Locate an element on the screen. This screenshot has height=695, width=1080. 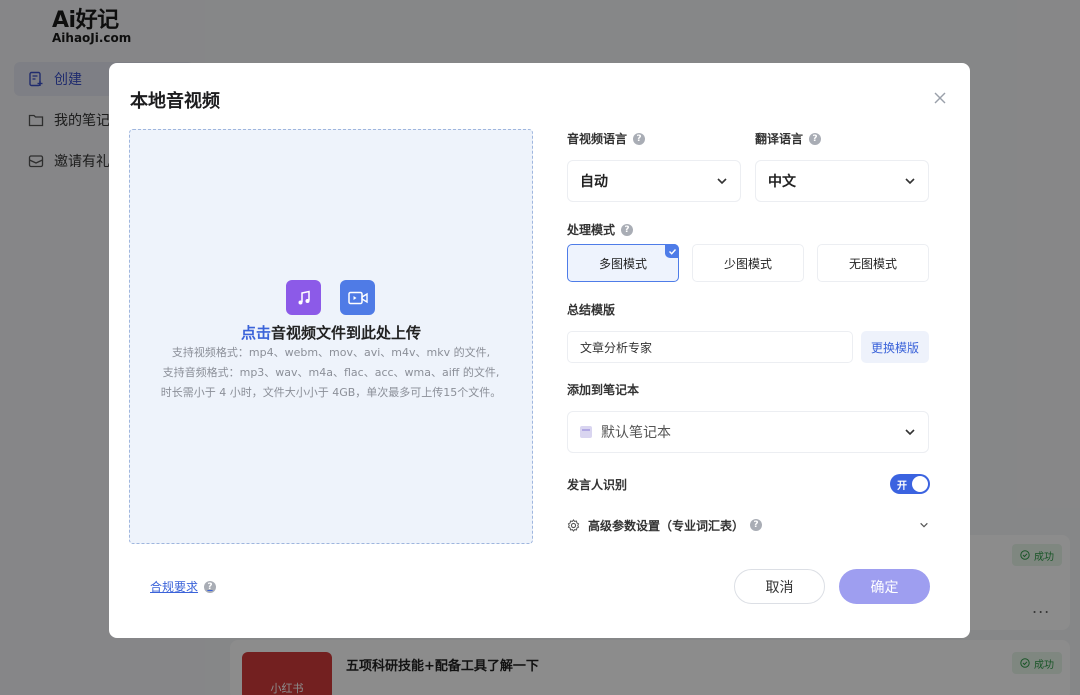
gear-icon is located at coordinates (573, 525).